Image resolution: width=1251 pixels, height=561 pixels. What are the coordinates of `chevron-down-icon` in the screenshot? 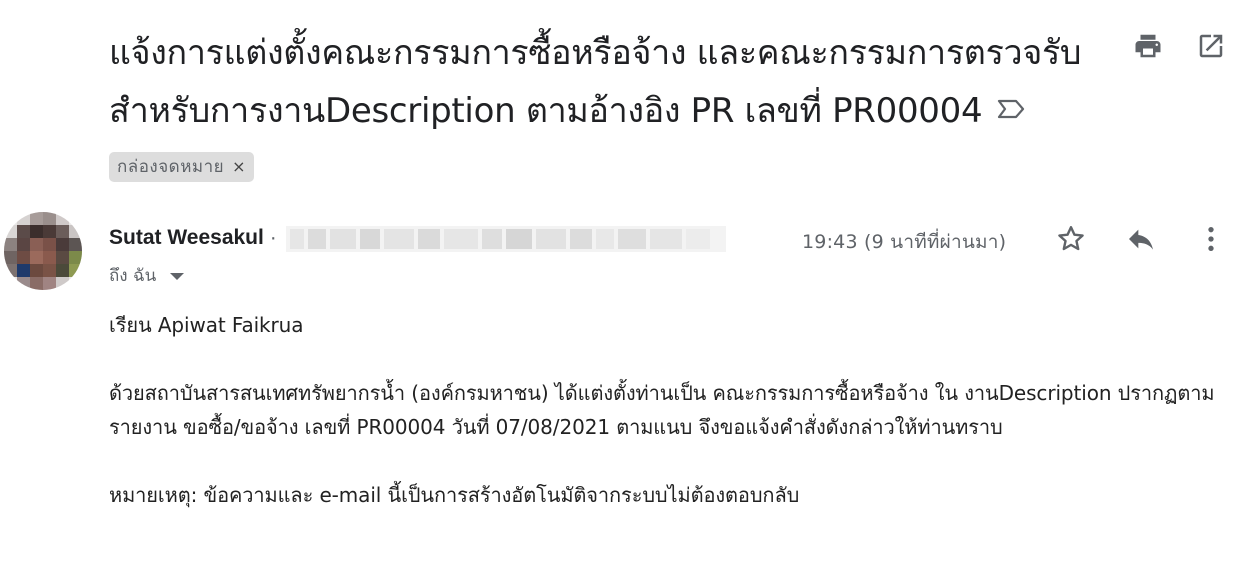 It's located at (177, 276).